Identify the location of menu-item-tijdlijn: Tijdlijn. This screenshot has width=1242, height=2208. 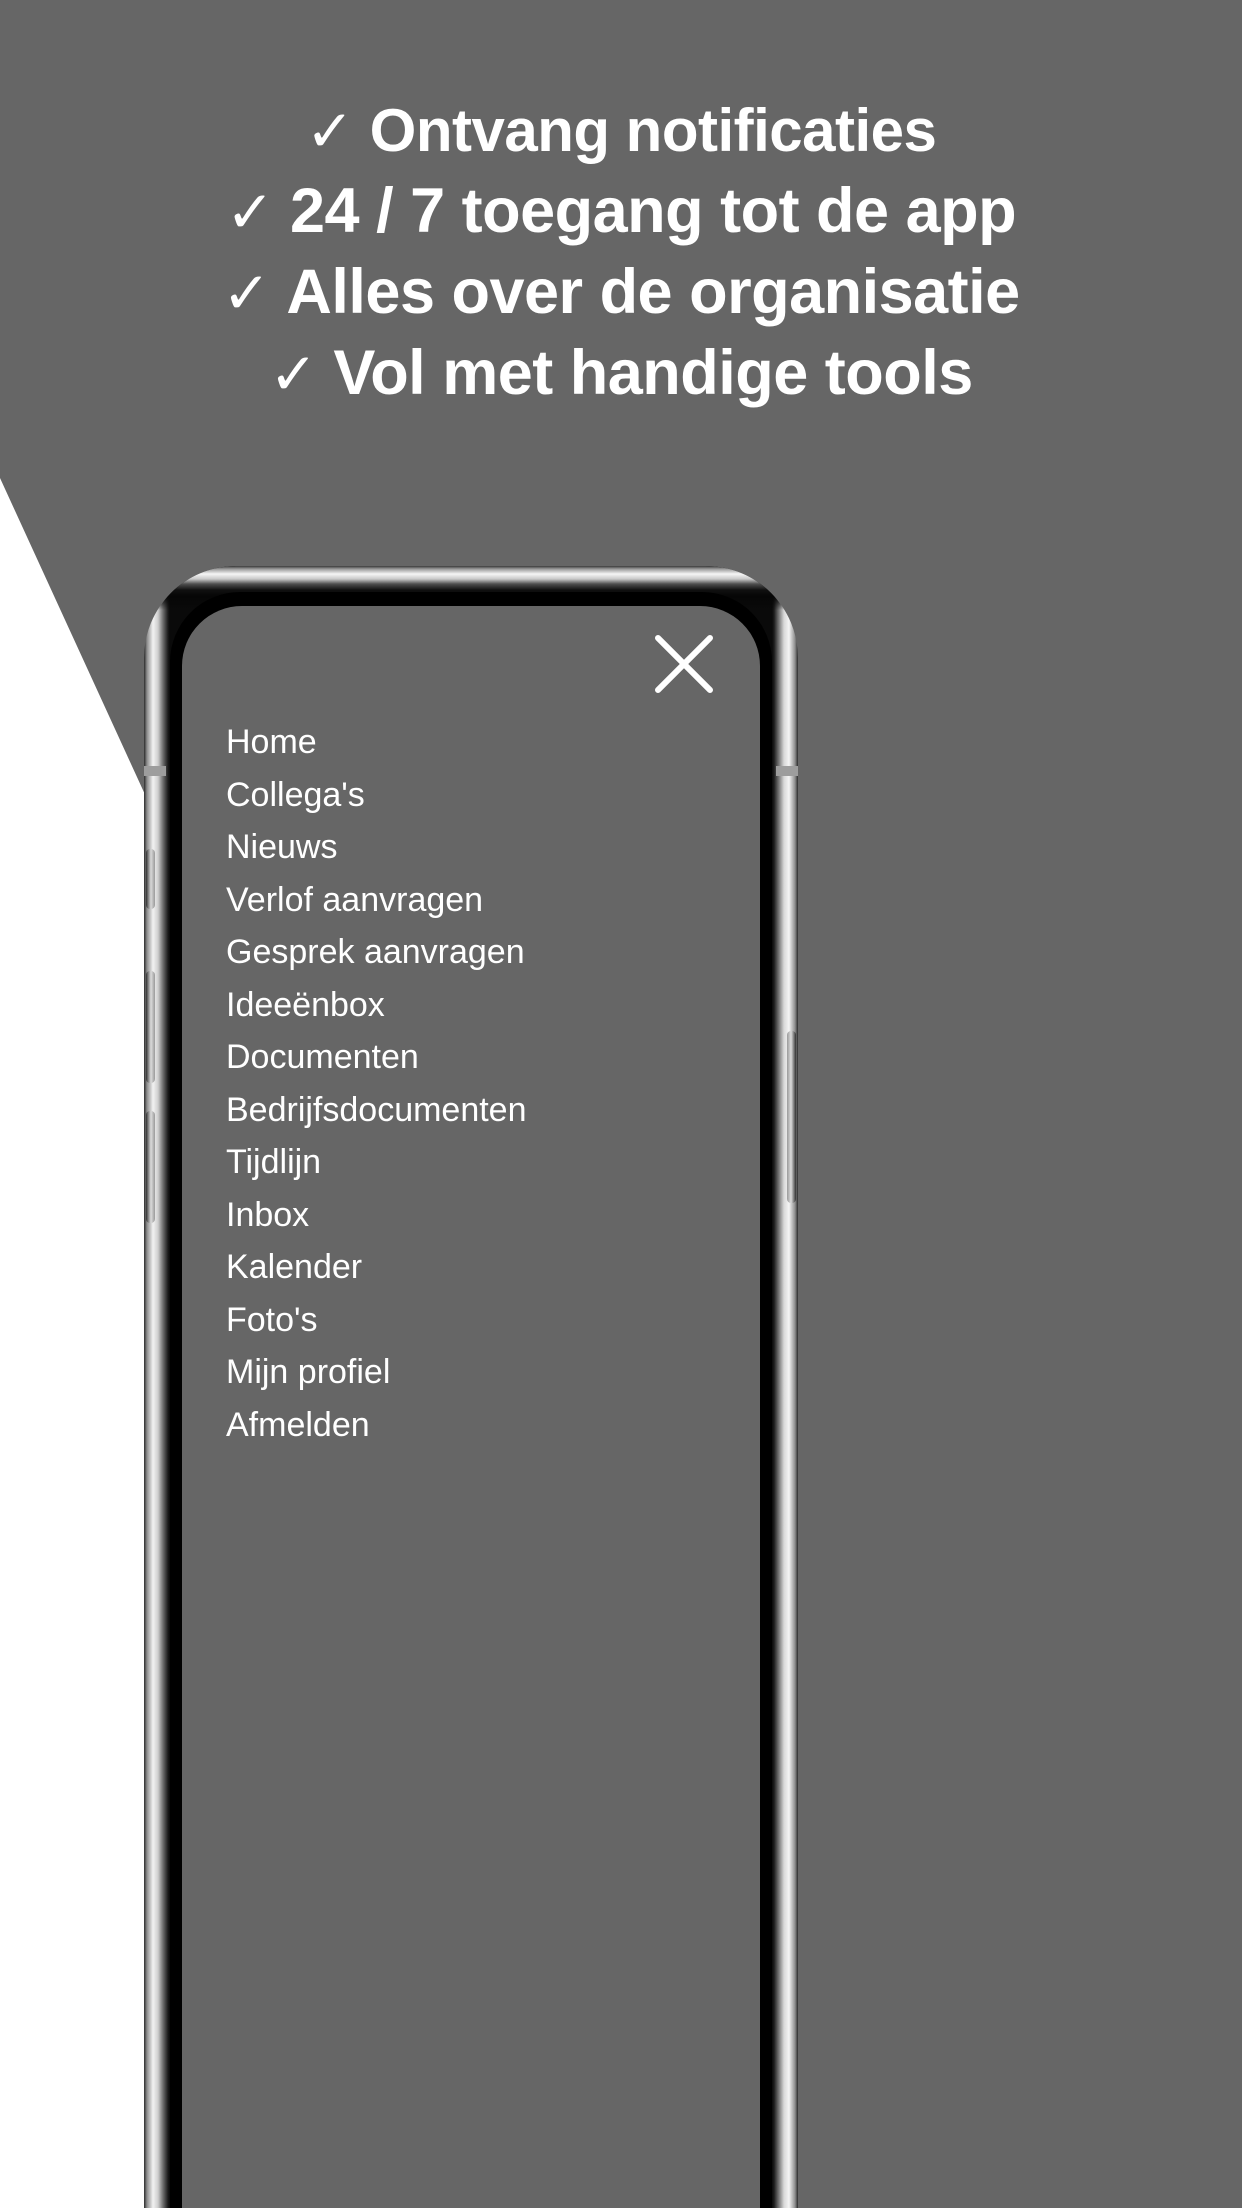
(471, 1162).